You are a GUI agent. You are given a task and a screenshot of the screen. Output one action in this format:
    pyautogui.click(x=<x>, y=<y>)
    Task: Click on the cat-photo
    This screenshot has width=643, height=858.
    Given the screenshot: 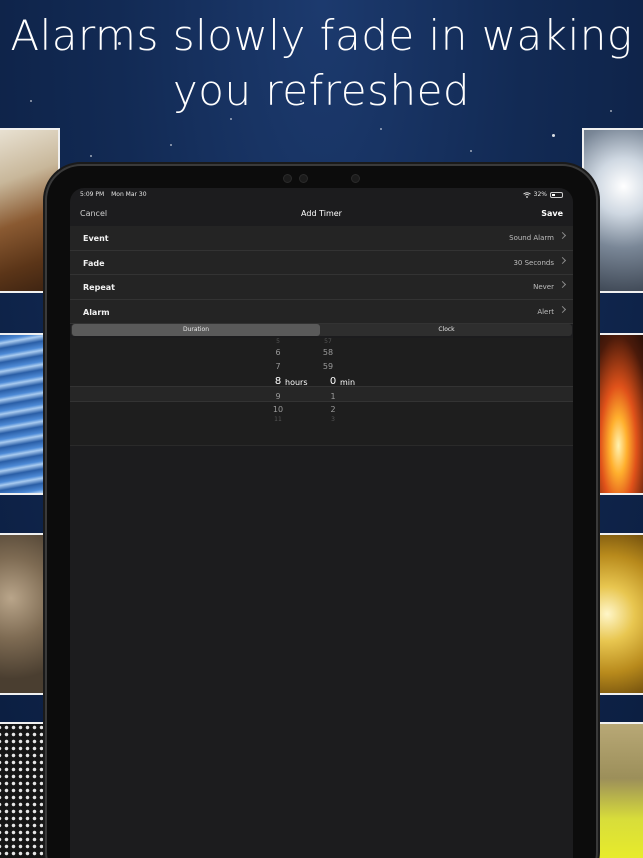 What is the action you would take?
    pyautogui.click(x=24, y=614)
    